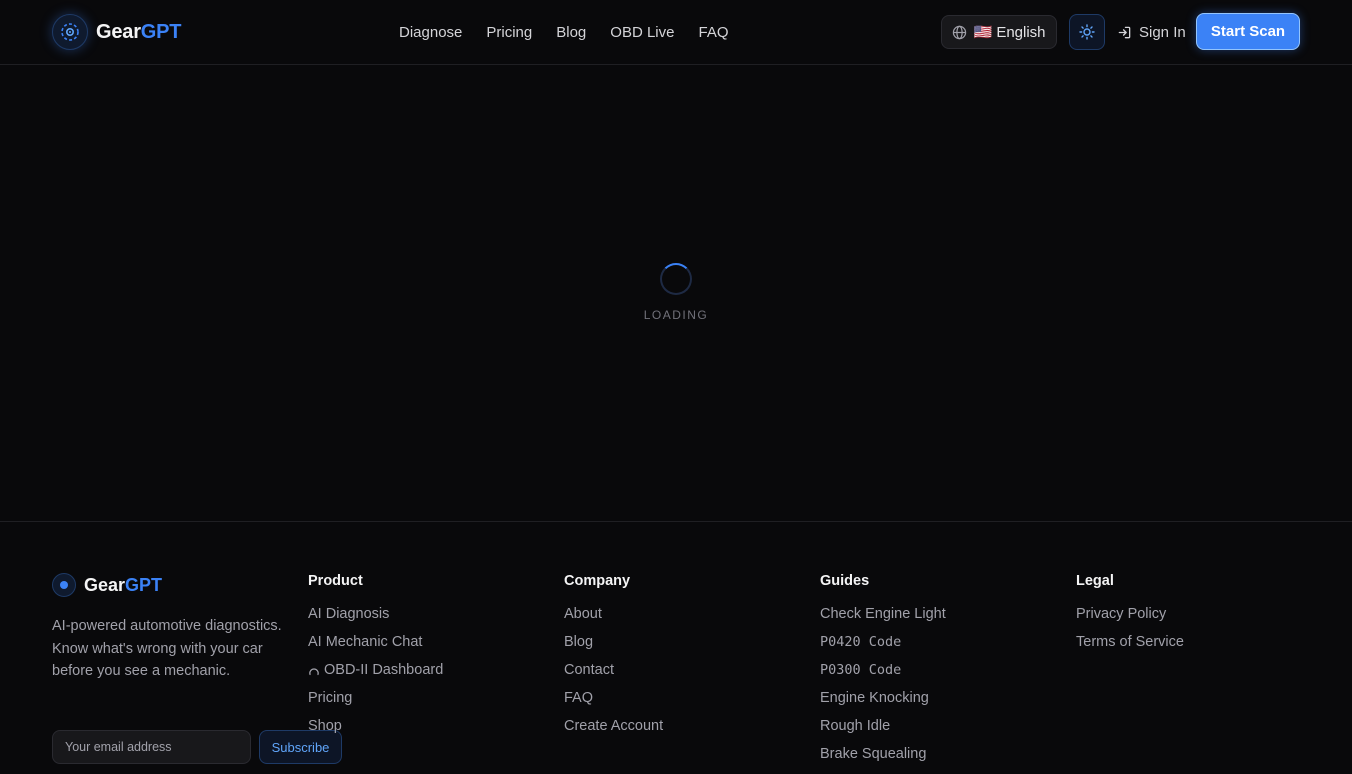  I want to click on nav-blog: Blog, so click(571, 32).